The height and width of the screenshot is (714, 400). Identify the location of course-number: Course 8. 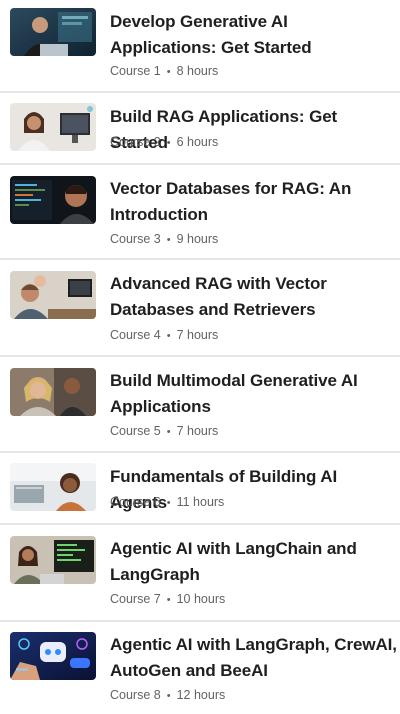
(135, 695).